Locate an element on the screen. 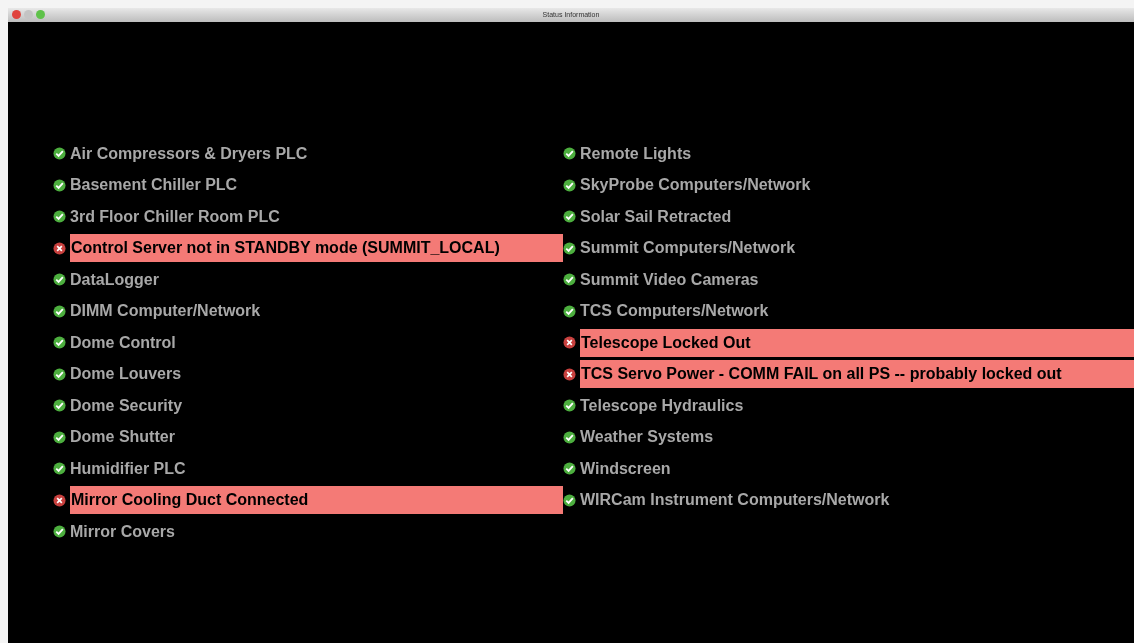 The height and width of the screenshot is (643, 1134). status-label: Windscreen is located at coordinates (625, 468).